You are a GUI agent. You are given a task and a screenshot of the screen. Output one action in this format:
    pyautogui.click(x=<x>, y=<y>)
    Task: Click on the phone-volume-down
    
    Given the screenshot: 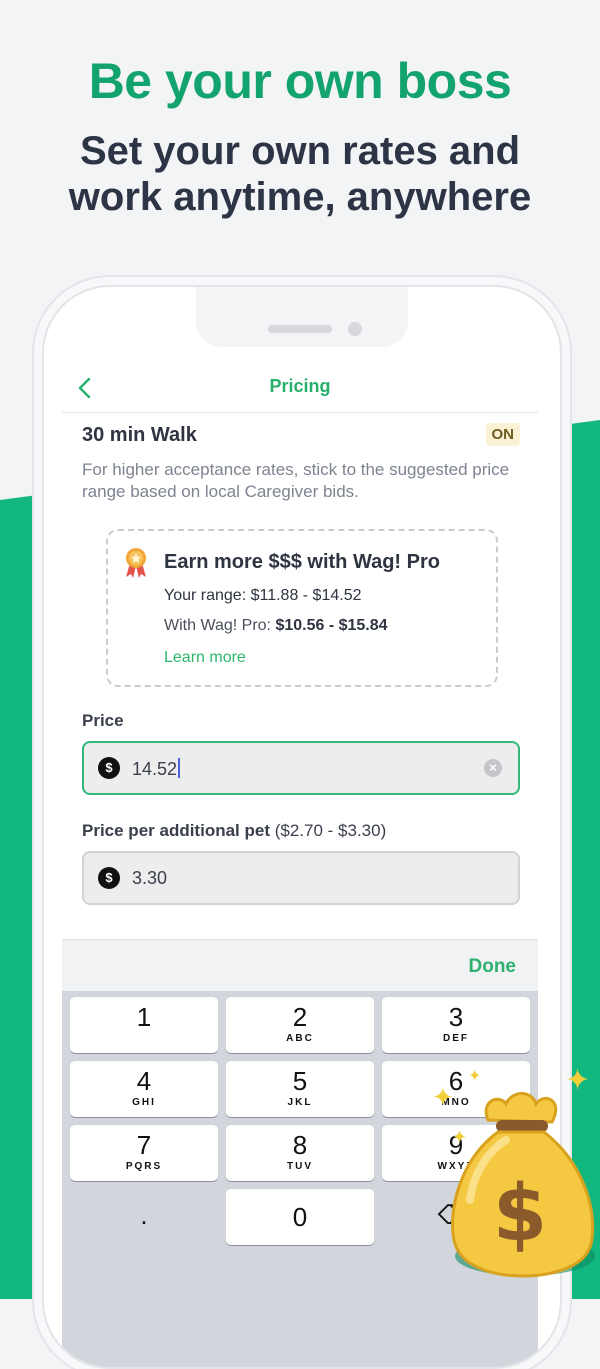 What is the action you would take?
    pyautogui.click(x=38, y=635)
    